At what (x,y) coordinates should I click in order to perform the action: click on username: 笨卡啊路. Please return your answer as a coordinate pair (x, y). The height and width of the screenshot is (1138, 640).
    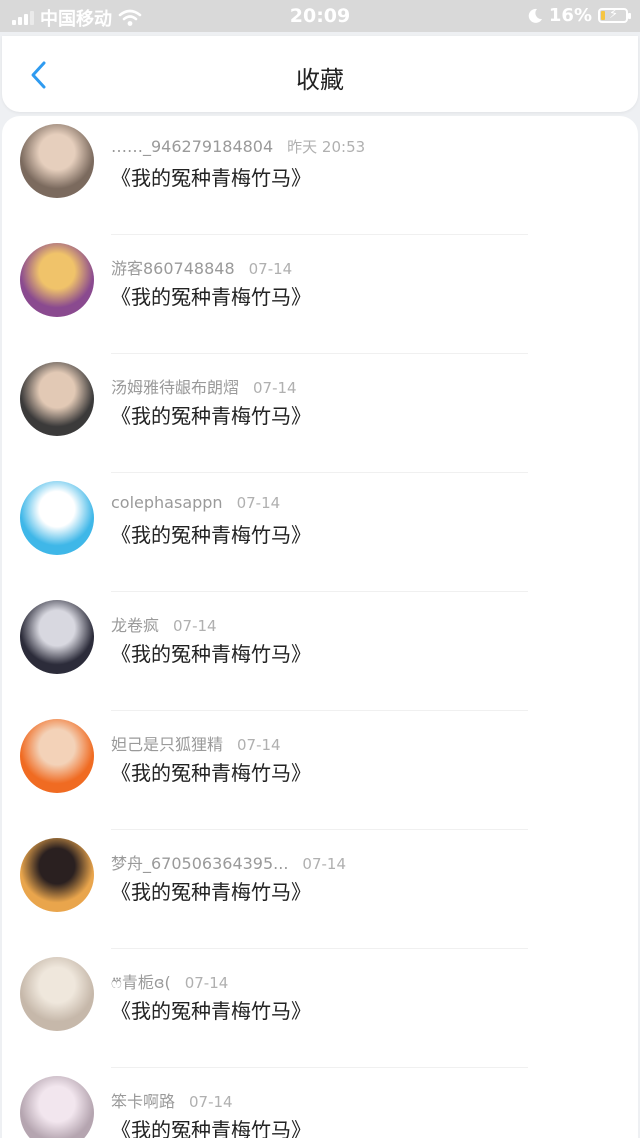
    Looking at the image, I should click on (143, 1101).